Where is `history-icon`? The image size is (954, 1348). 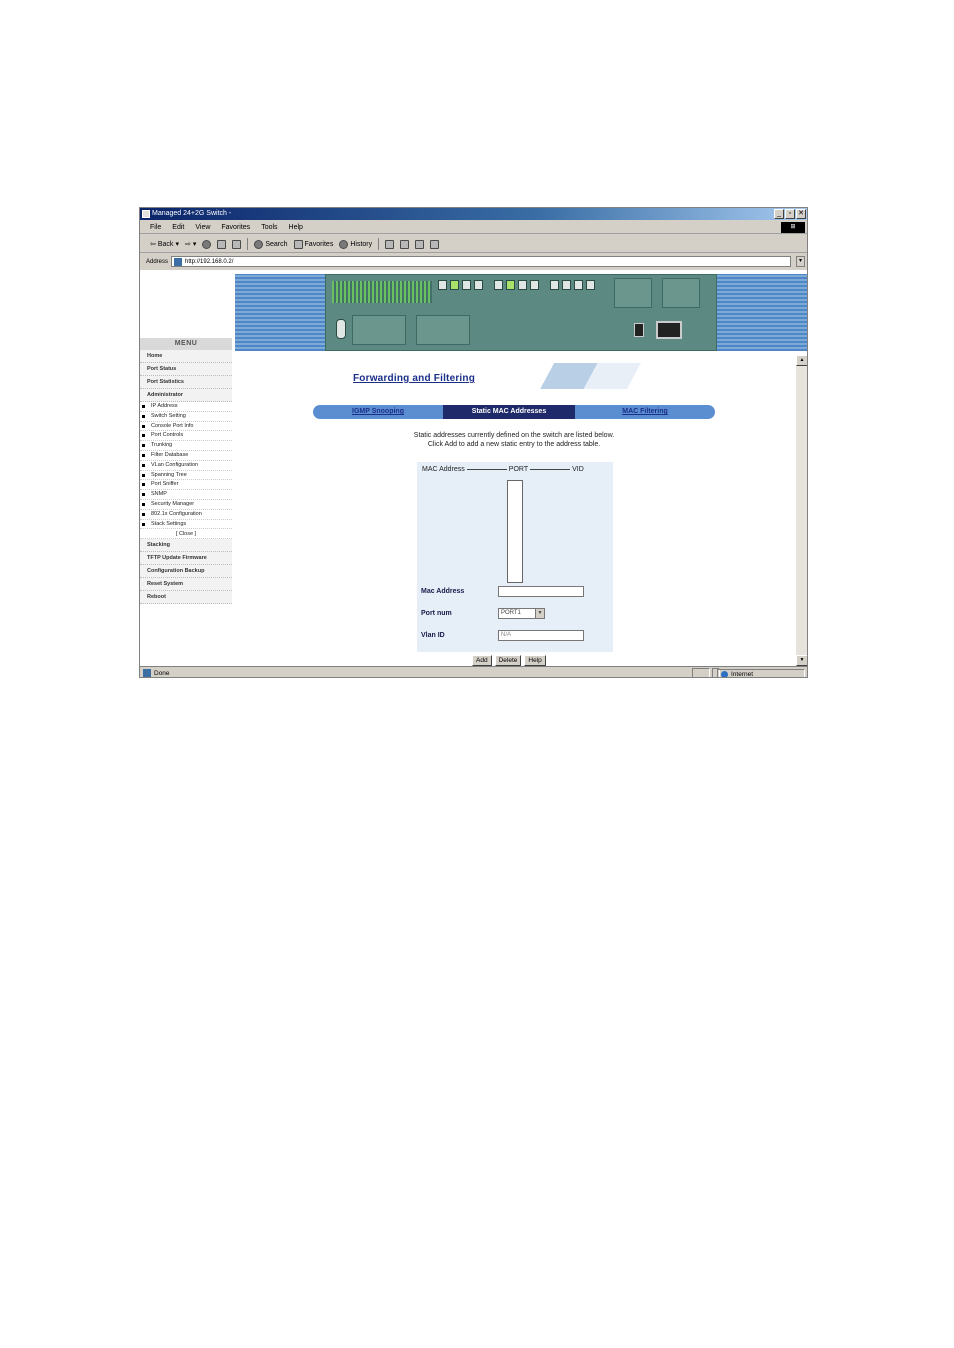
history-icon is located at coordinates (344, 244).